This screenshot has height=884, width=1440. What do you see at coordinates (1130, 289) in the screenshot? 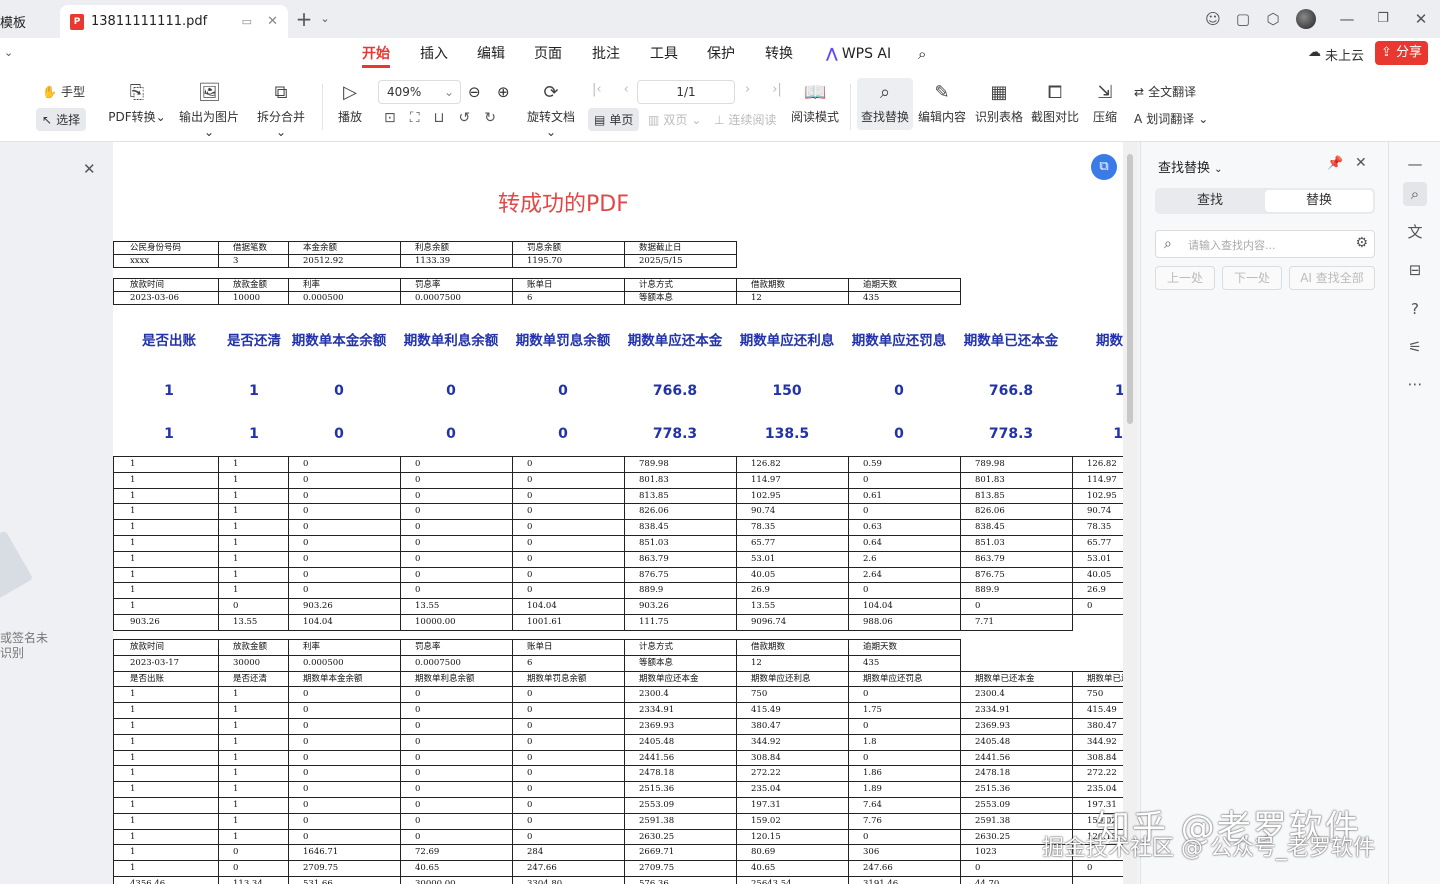
I see `scroll-thumb` at bounding box center [1130, 289].